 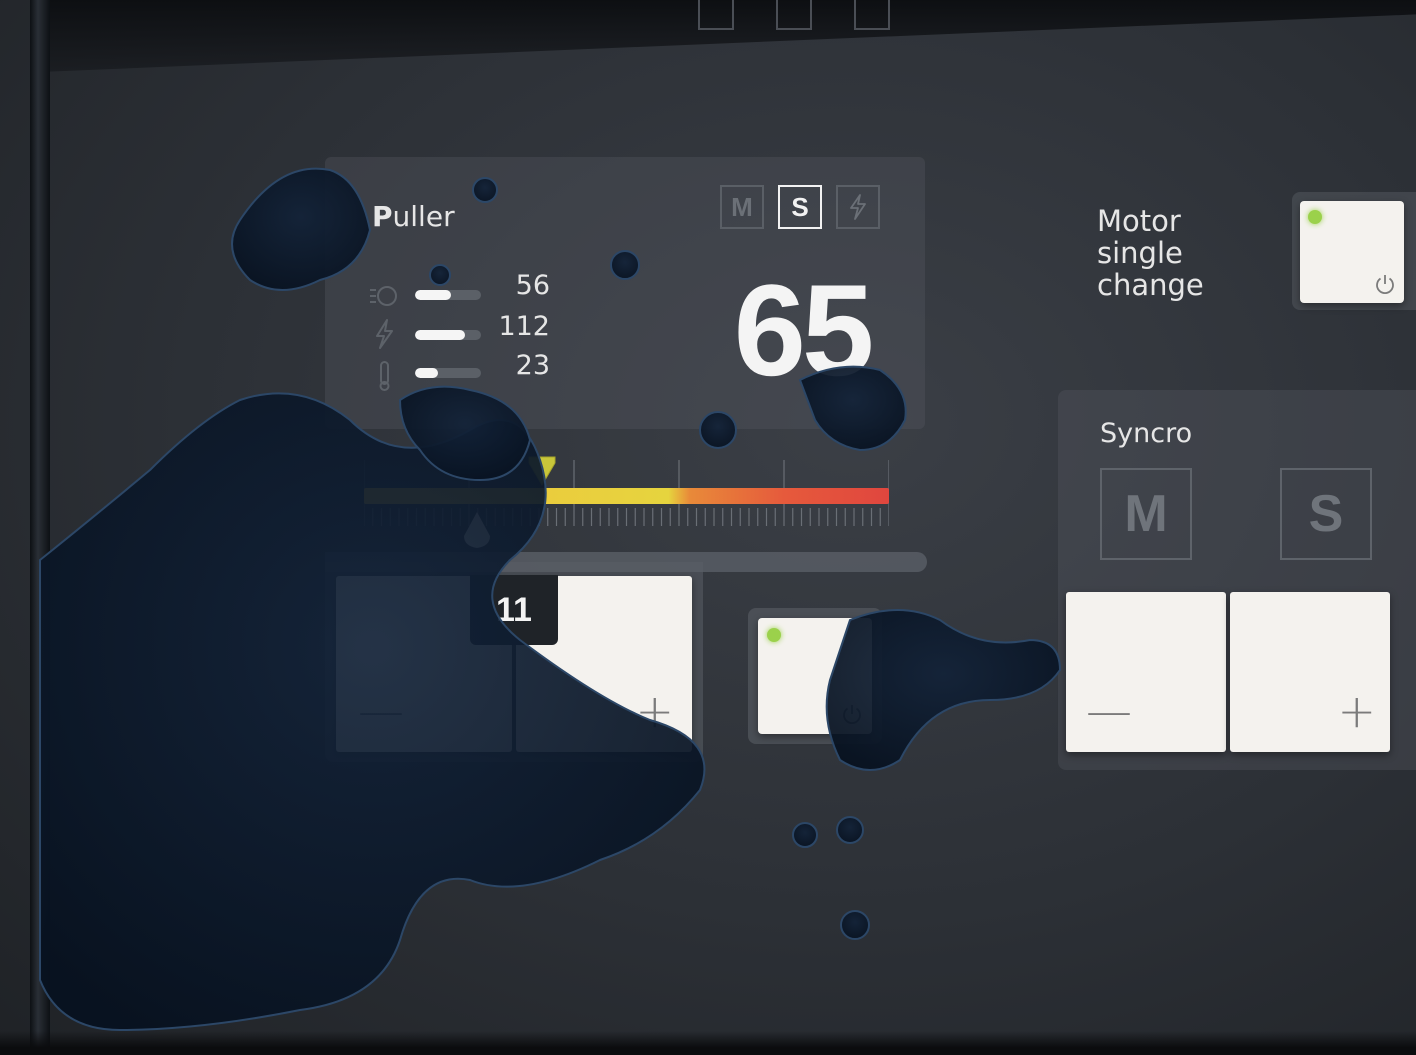 What do you see at coordinates (448, 335) in the screenshot?
I see `metric-bar-power` at bounding box center [448, 335].